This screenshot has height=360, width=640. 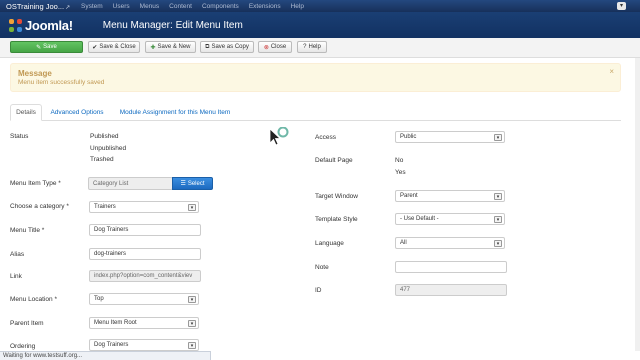 What do you see at coordinates (450, 196) in the screenshot?
I see `target-window-select: Parent ▾` at bounding box center [450, 196].